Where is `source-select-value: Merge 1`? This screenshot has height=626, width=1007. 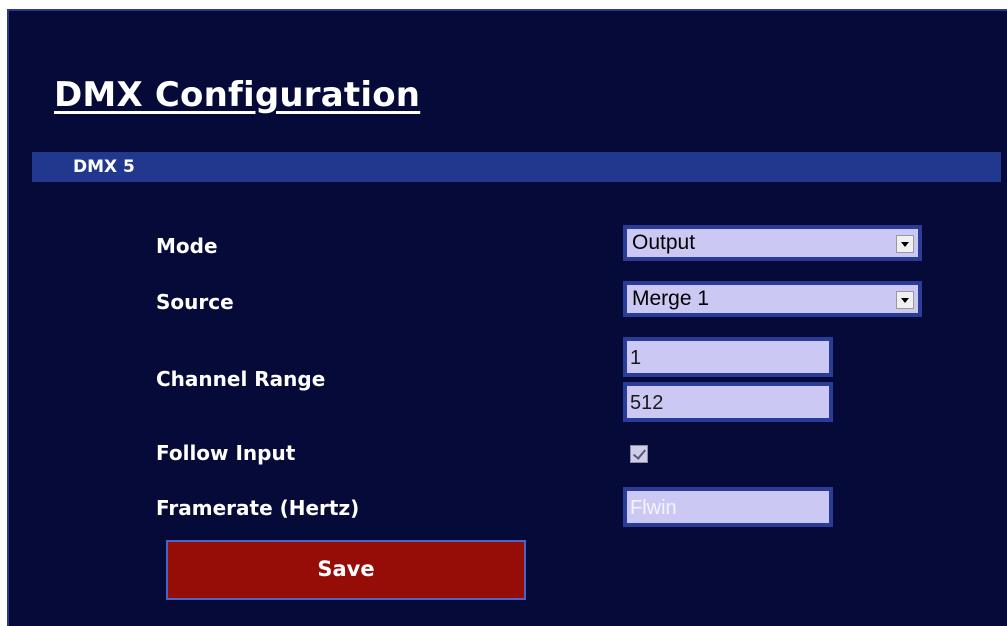 source-select-value: Merge 1 is located at coordinates (671, 298).